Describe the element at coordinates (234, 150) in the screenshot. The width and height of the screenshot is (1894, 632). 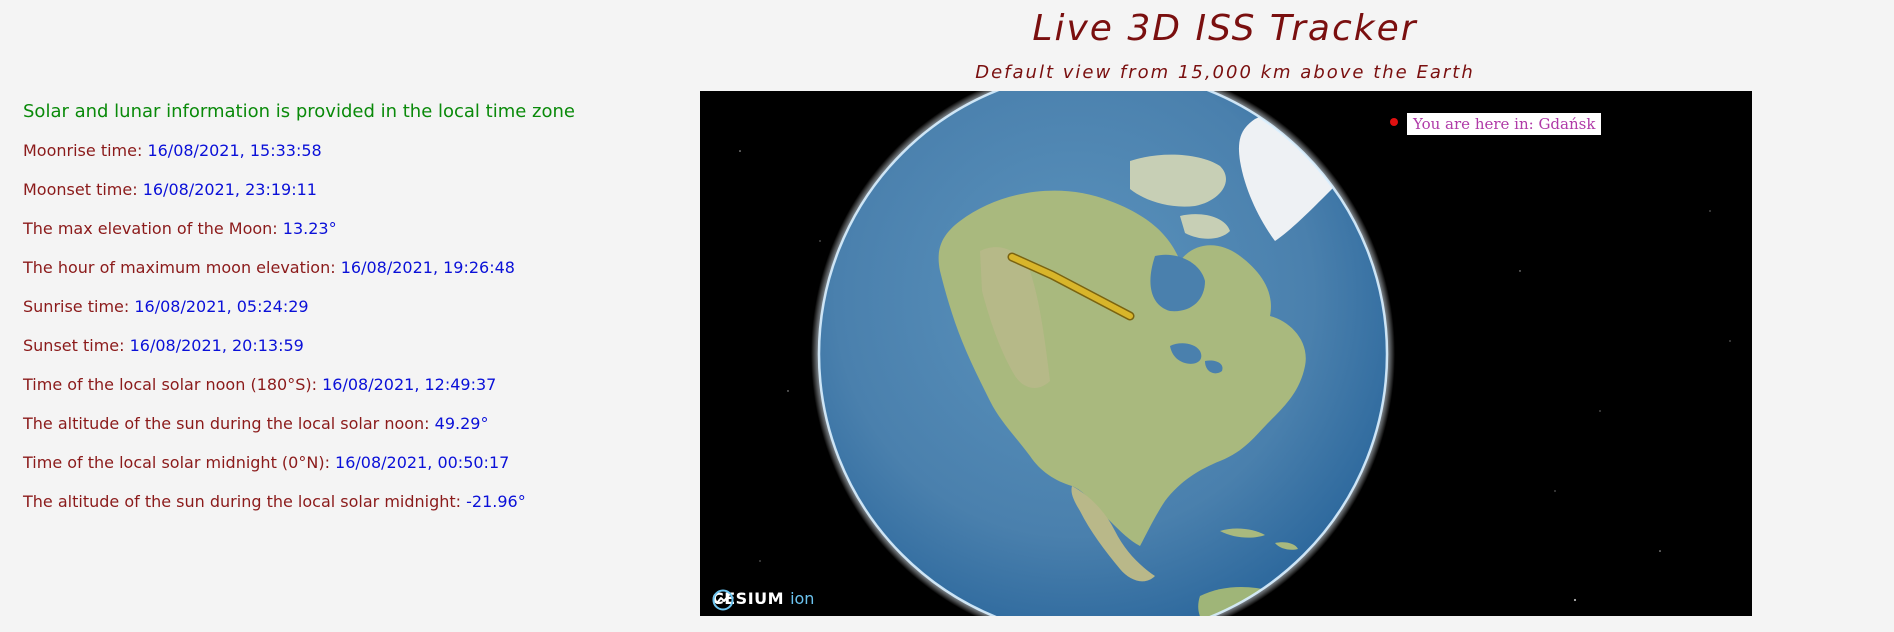
I see `info-value: 16/08/2021, 15:33:58` at that location.